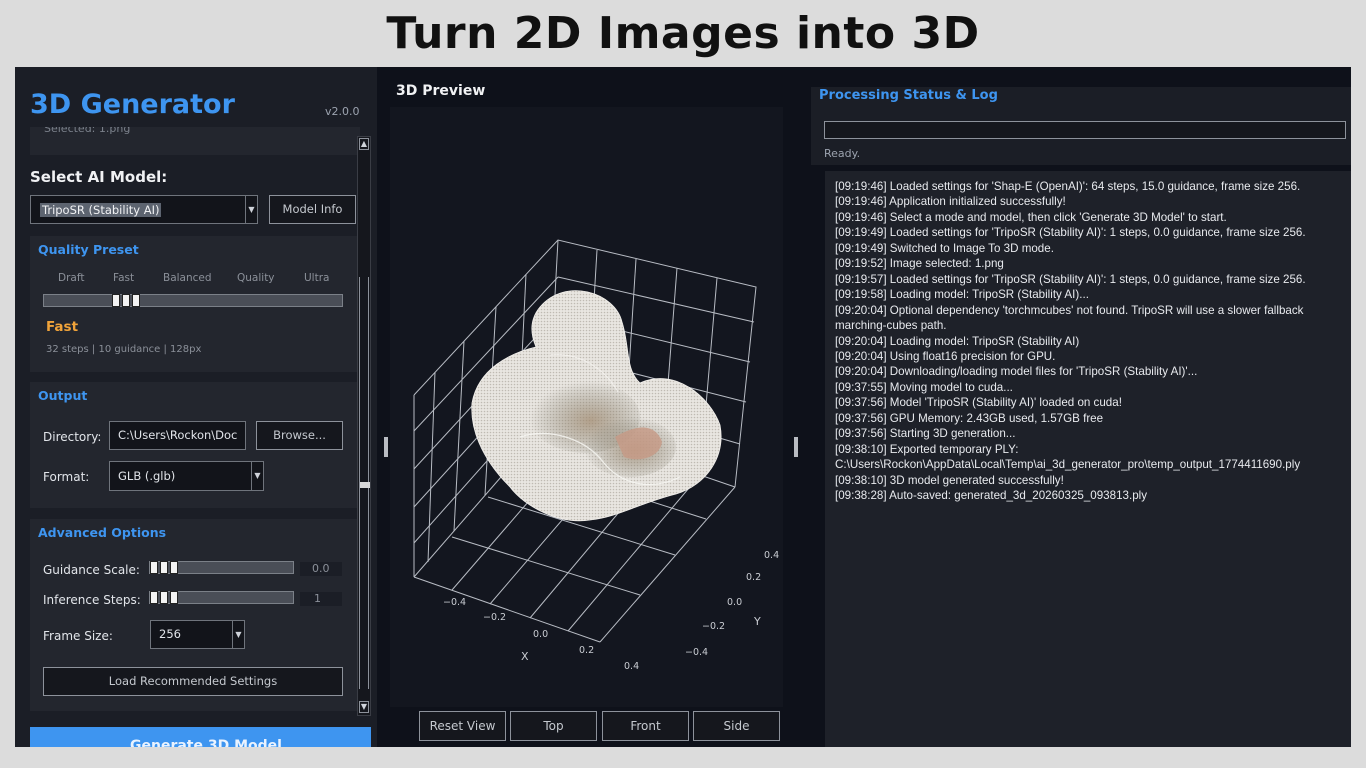  Describe the element at coordinates (187, 278) in the screenshot. I see `quality-label-balanced: Balanced` at that location.